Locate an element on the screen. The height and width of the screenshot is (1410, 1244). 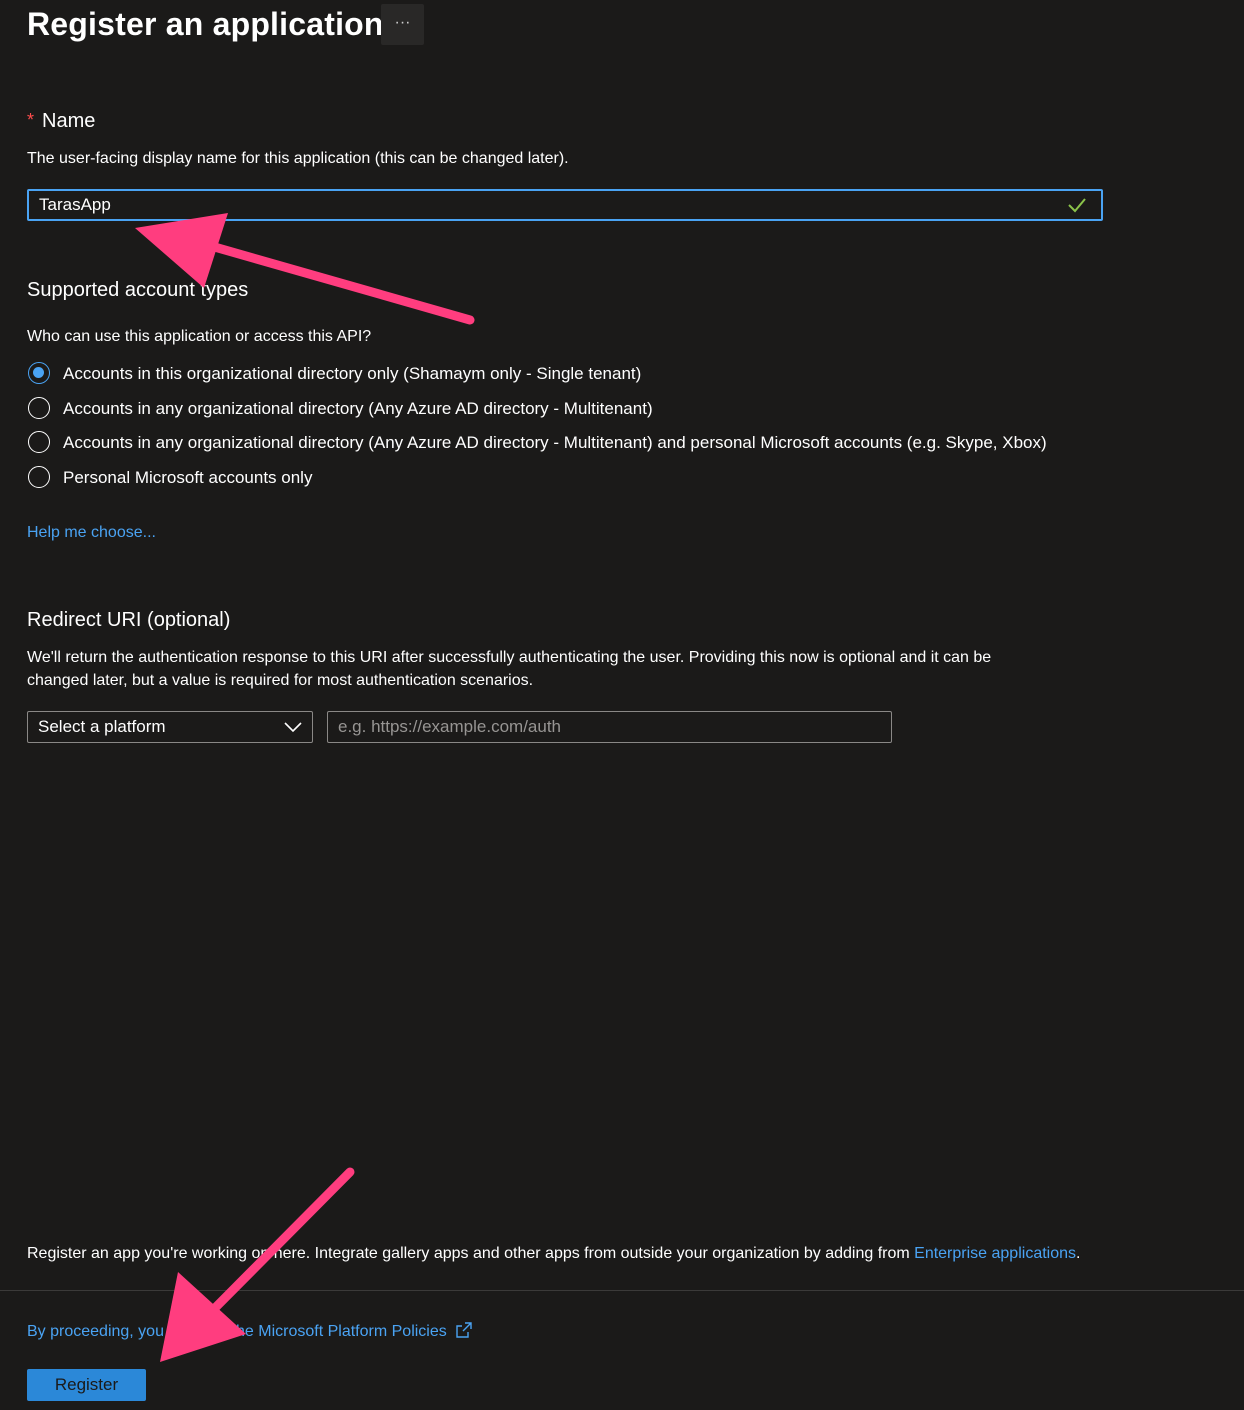
redirect-uri-input is located at coordinates (609, 727).